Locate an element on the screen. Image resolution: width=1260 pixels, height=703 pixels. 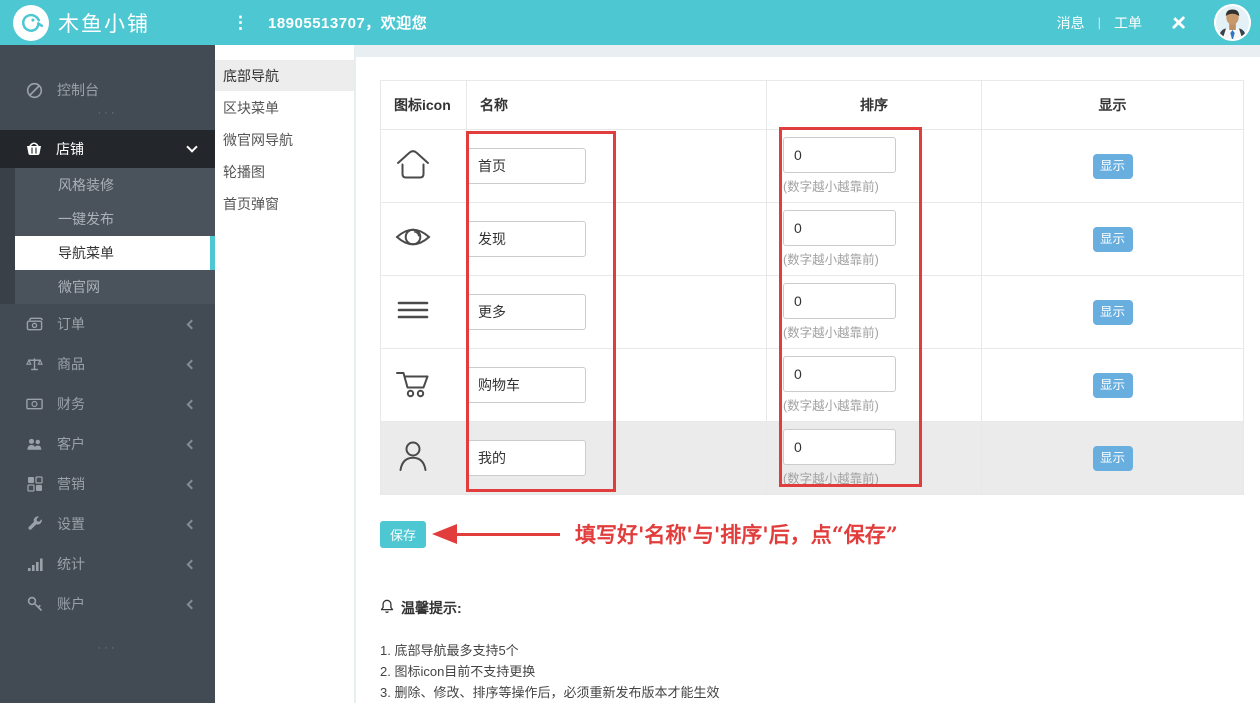
shop-basket-icon is located at coordinates (34, 149).